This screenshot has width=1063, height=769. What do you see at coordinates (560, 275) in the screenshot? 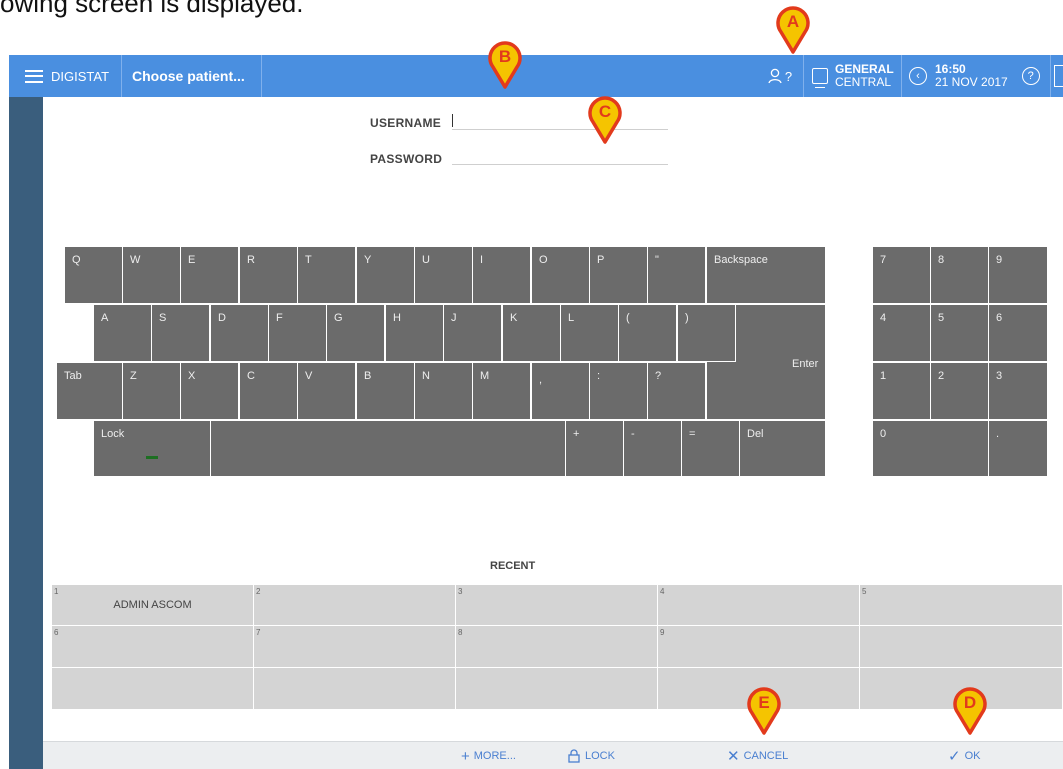
I see `key-o: O` at bounding box center [560, 275].